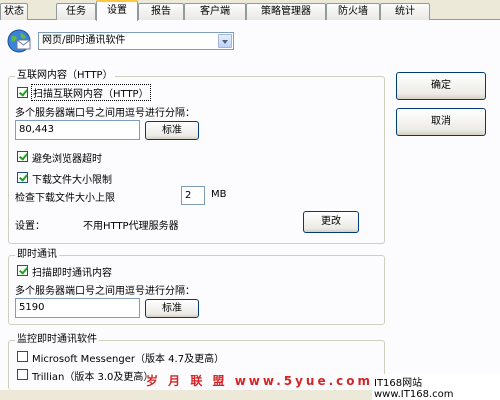  Describe the element at coordinates (131, 226) in the screenshot. I see `proxy-settings-value: 不用HTTP代理服务器` at that location.